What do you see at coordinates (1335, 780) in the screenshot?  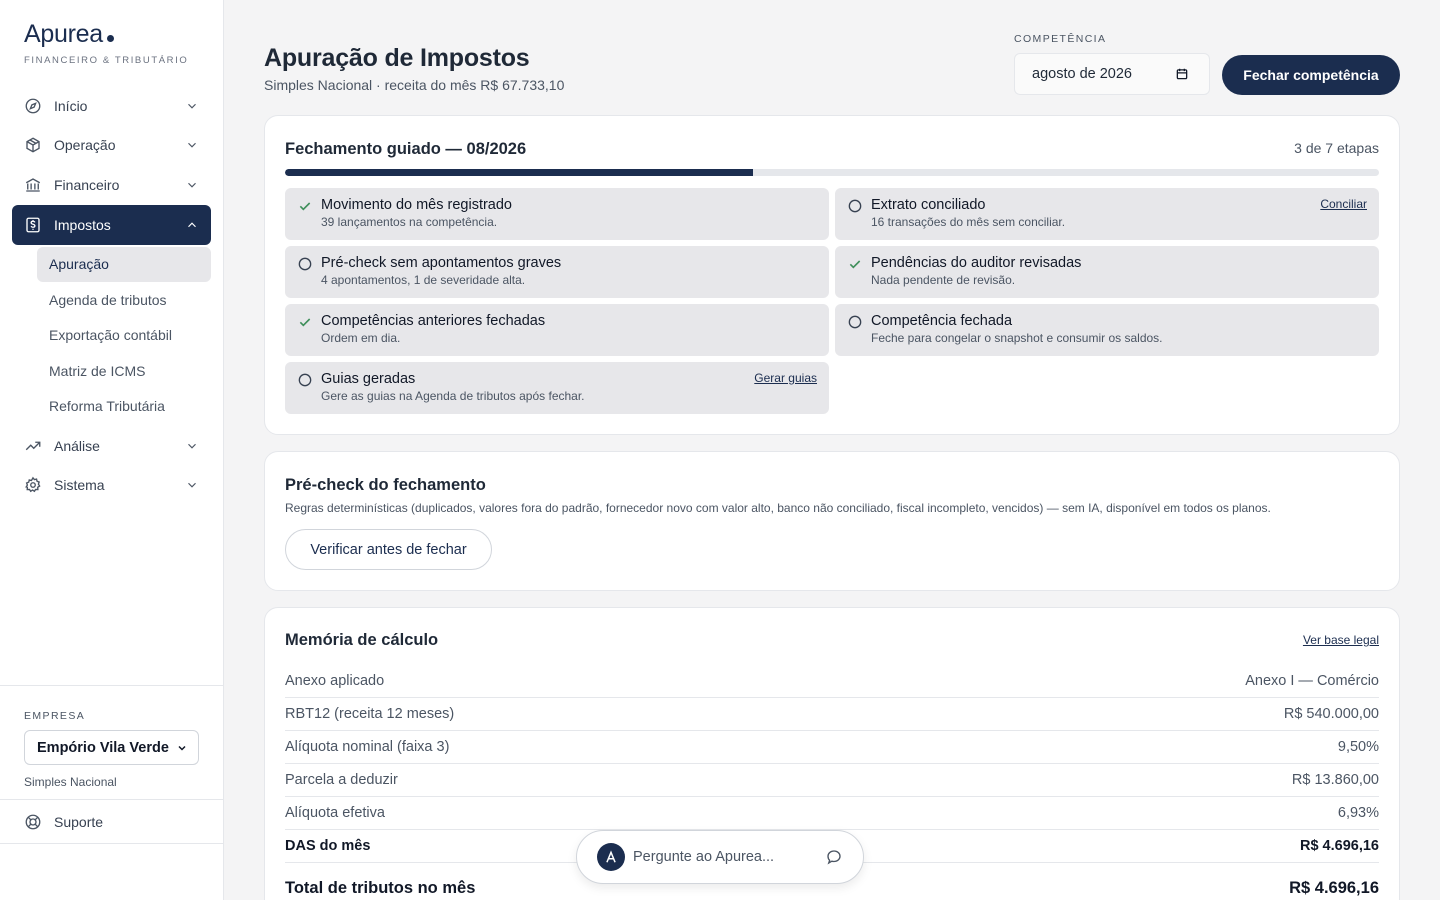 I see `calc-value: R$ 13.860,00` at bounding box center [1335, 780].